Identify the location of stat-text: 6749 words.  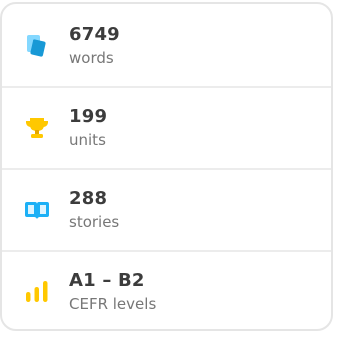
(94, 46).